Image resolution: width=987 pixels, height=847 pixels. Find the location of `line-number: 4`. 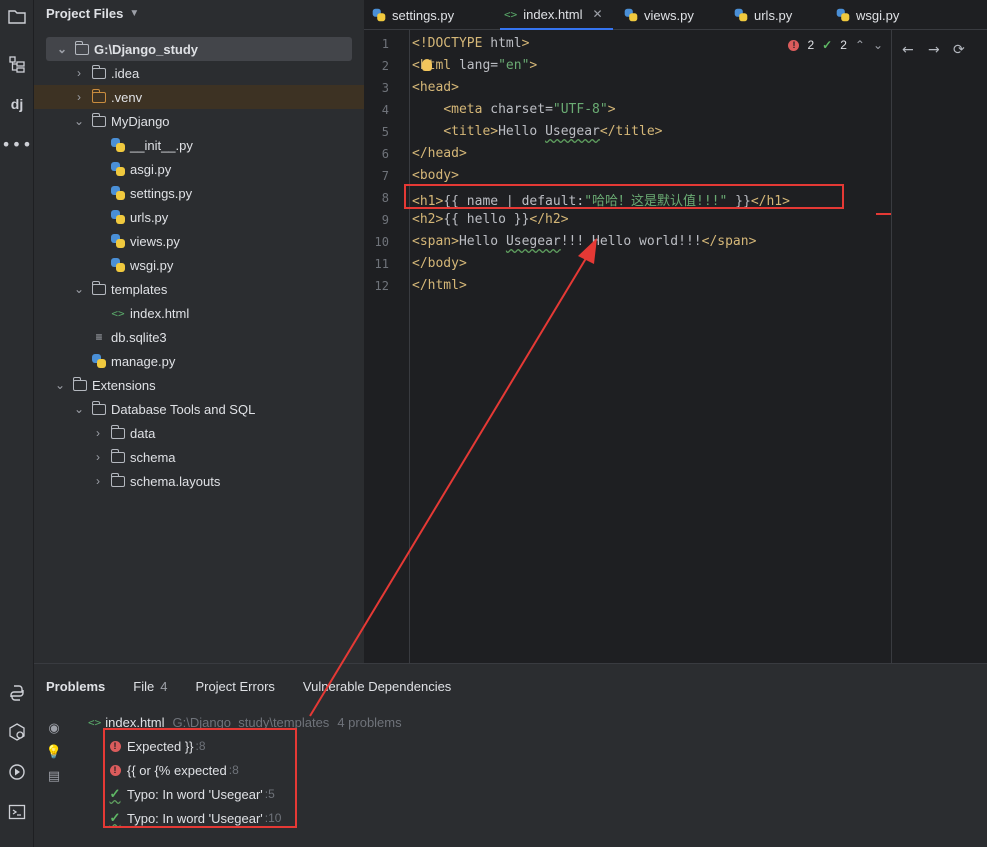

line-number: 4 is located at coordinates (385, 110).